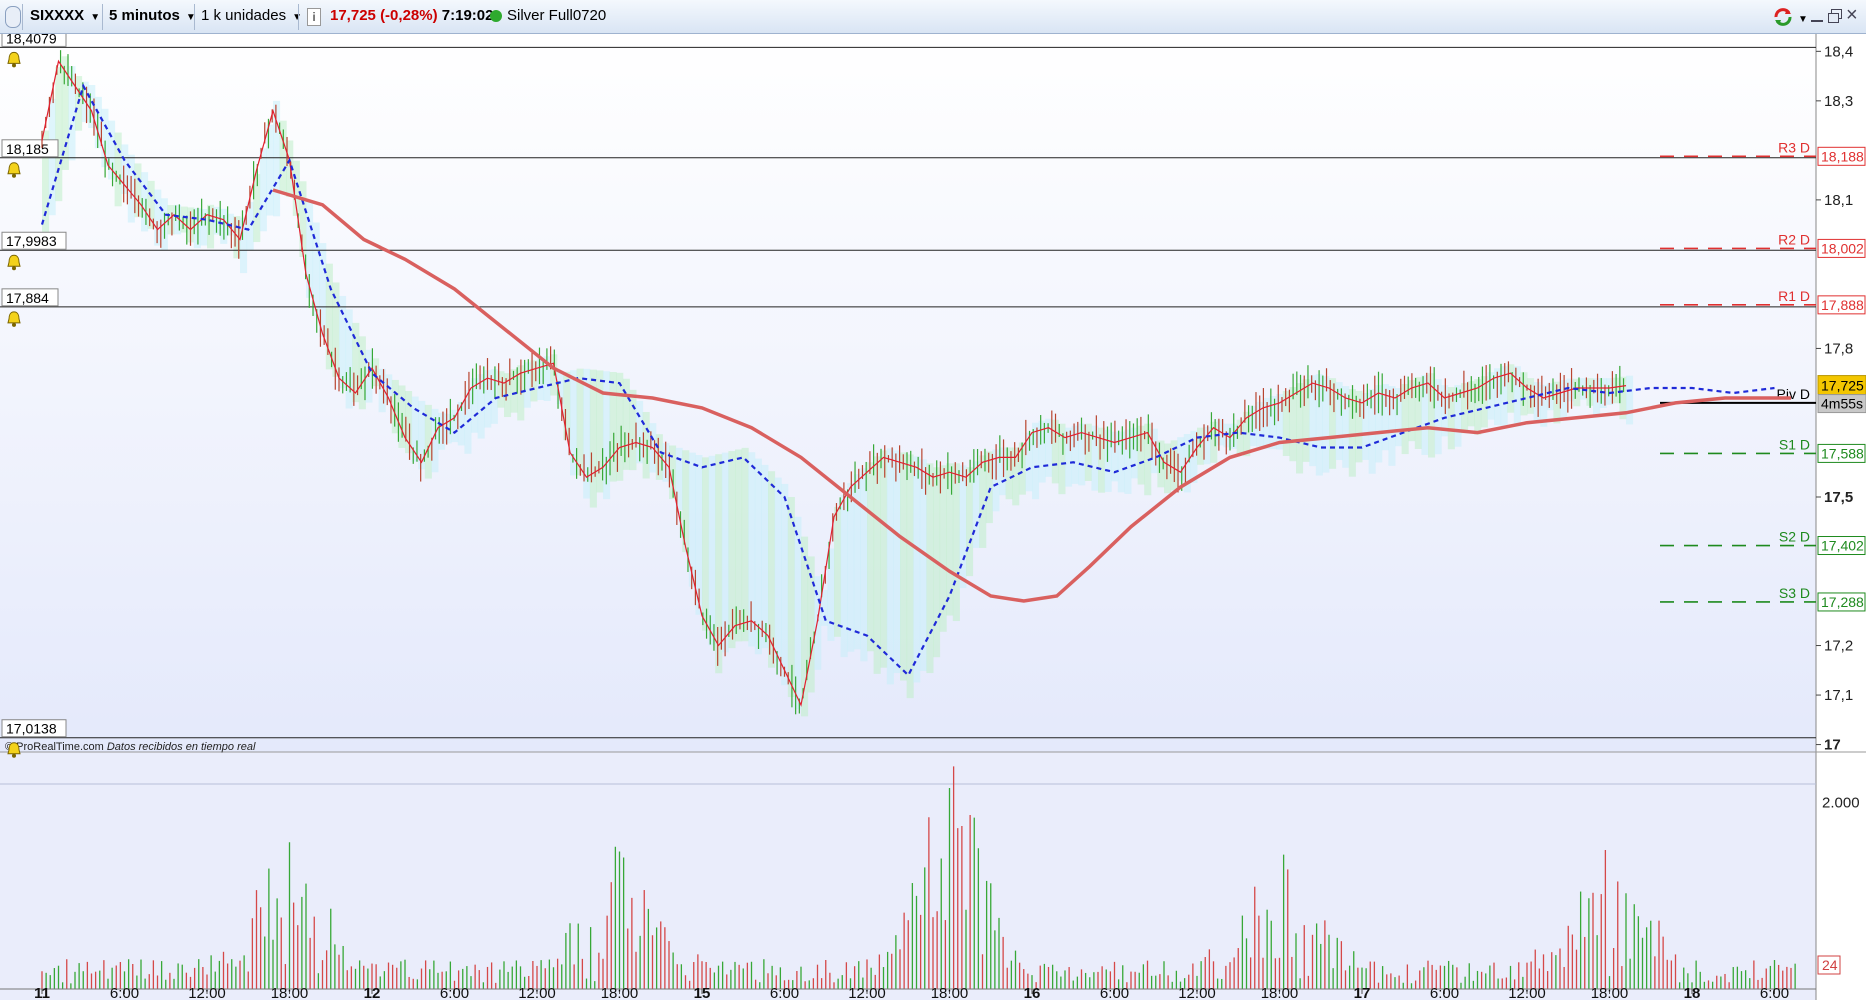 This screenshot has width=1866, height=1000. I want to click on clock-time: 7:19:02, so click(467, 15).